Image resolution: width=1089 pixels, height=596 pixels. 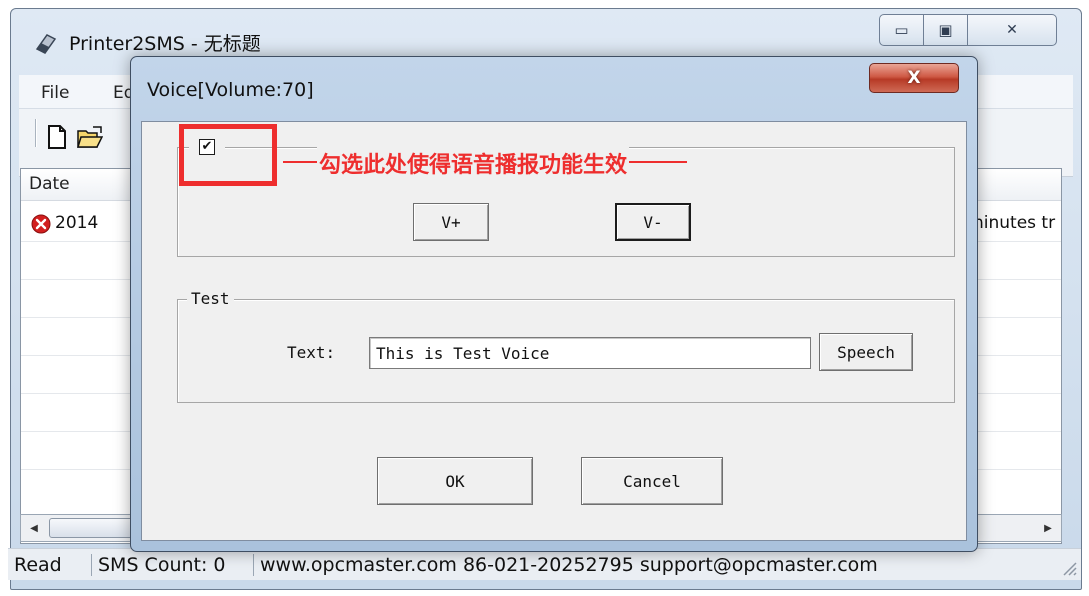 I want to click on resize-grip-icon, so click(x=1069, y=568).